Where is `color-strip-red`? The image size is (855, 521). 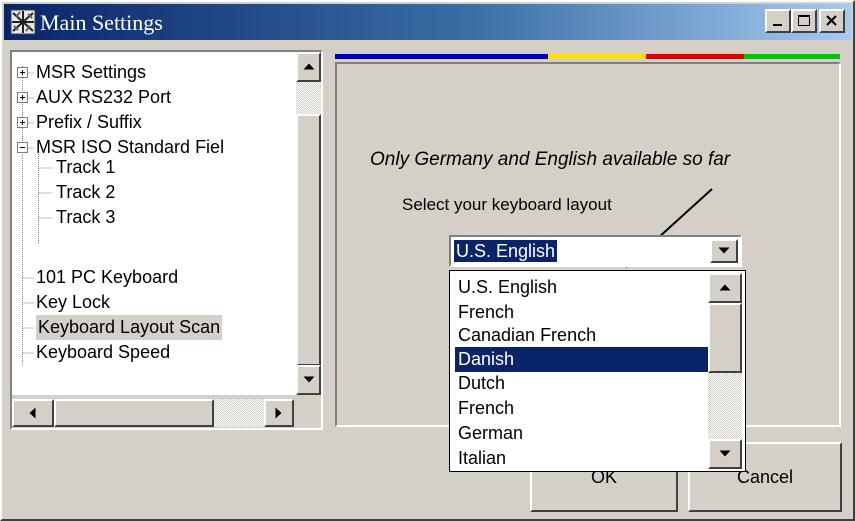 color-strip-red is located at coordinates (695, 56).